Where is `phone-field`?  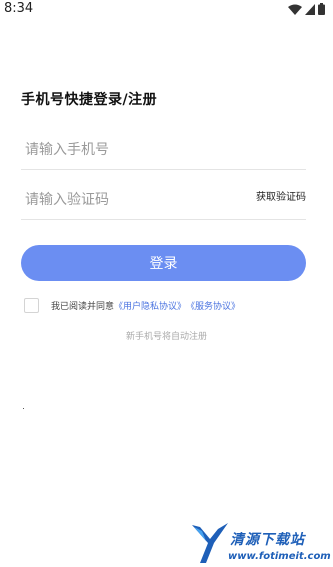 phone-field is located at coordinates (163, 150).